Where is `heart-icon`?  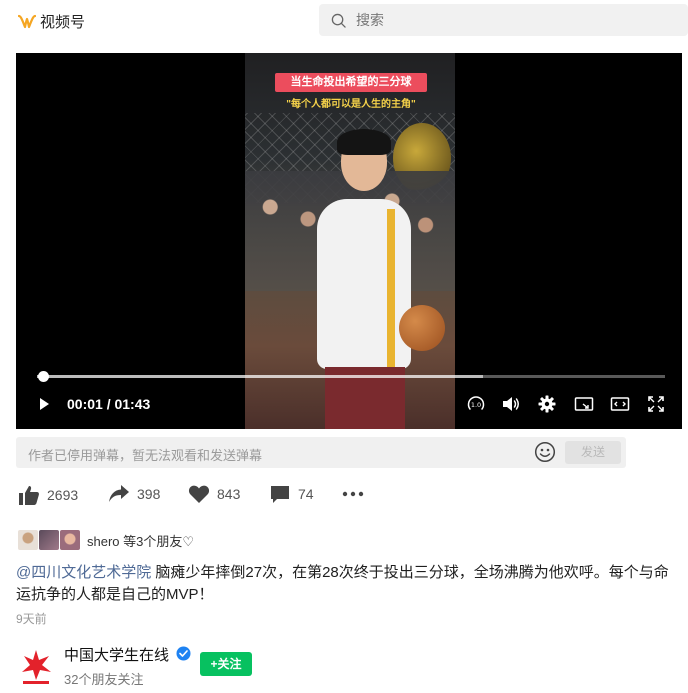 heart-icon is located at coordinates (199, 494).